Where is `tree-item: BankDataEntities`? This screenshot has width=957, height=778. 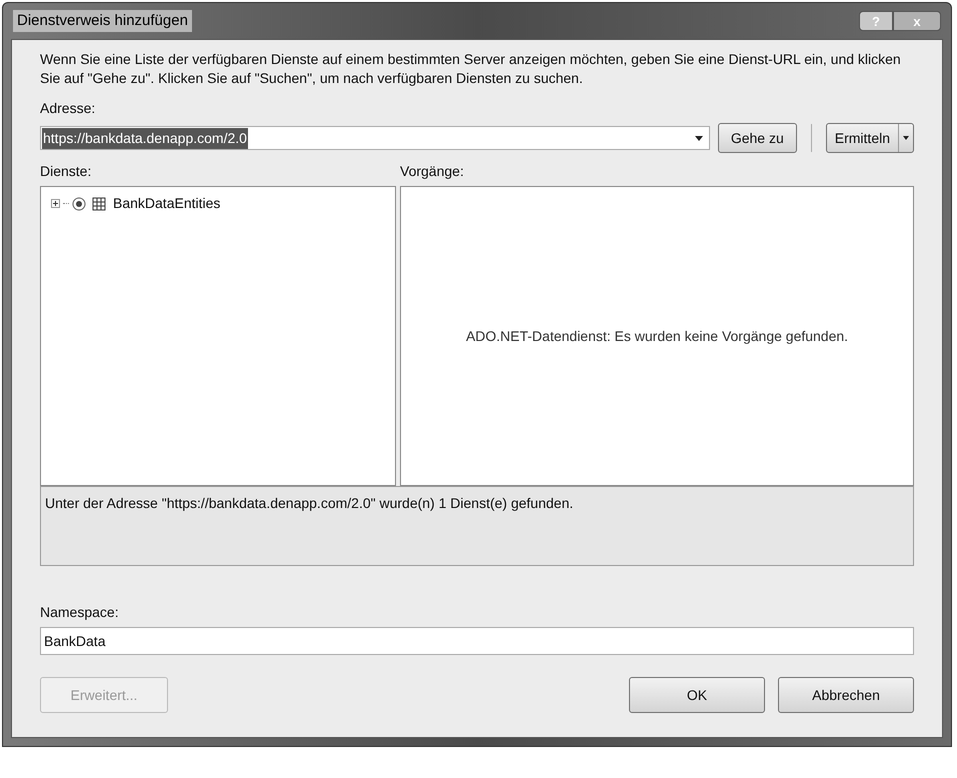 tree-item: BankDataEntities is located at coordinates (166, 203).